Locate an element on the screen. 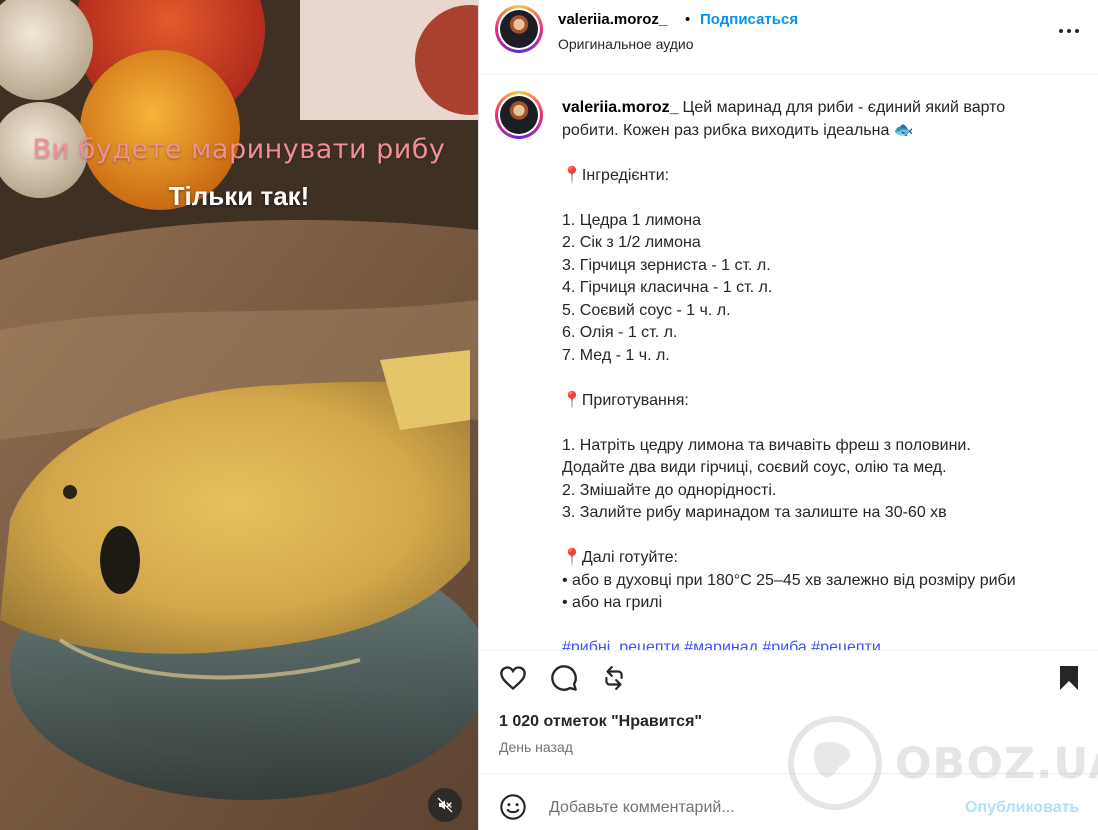 This screenshot has height=830, width=1098. smiley-icon is located at coordinates (513, 807).